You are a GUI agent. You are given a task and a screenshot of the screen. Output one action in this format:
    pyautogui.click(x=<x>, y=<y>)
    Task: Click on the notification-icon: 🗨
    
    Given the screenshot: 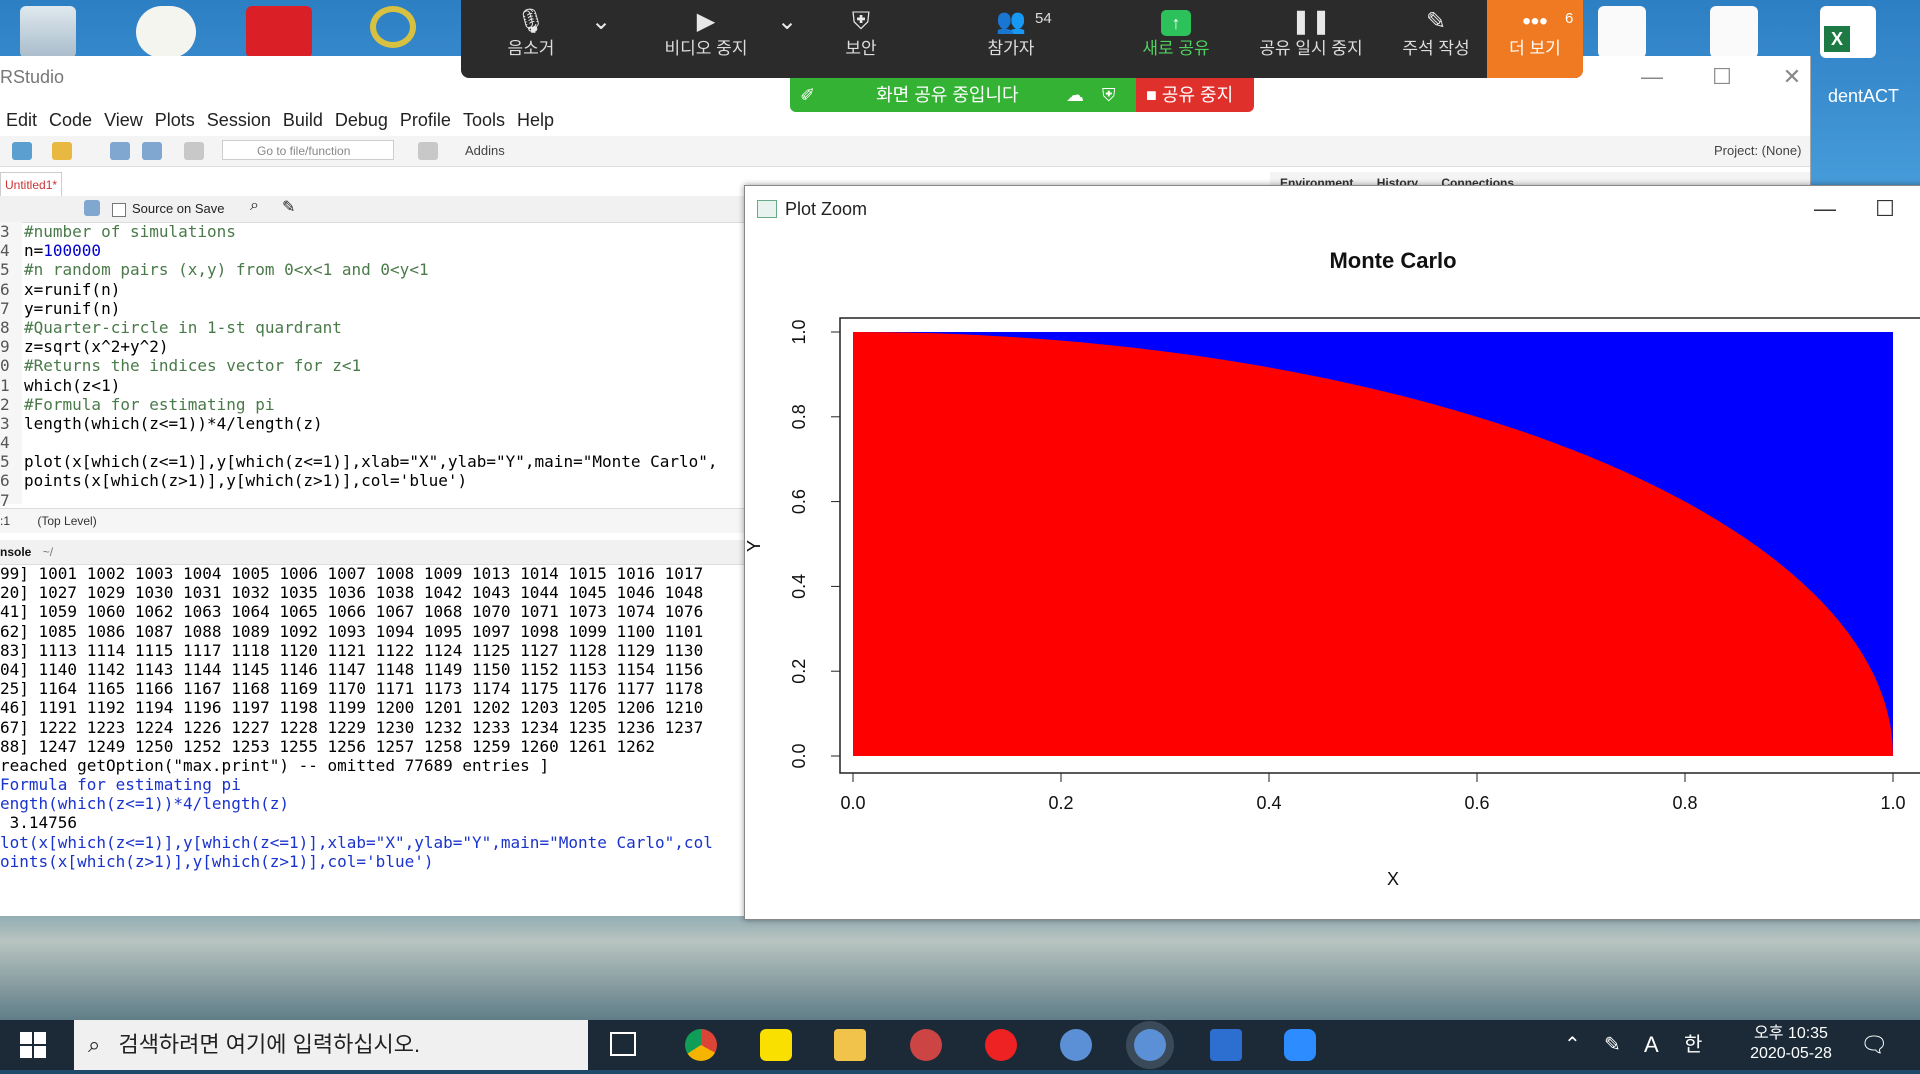 What is the action you would take?
    pyautogui.click(x=1874, y=1045)
    